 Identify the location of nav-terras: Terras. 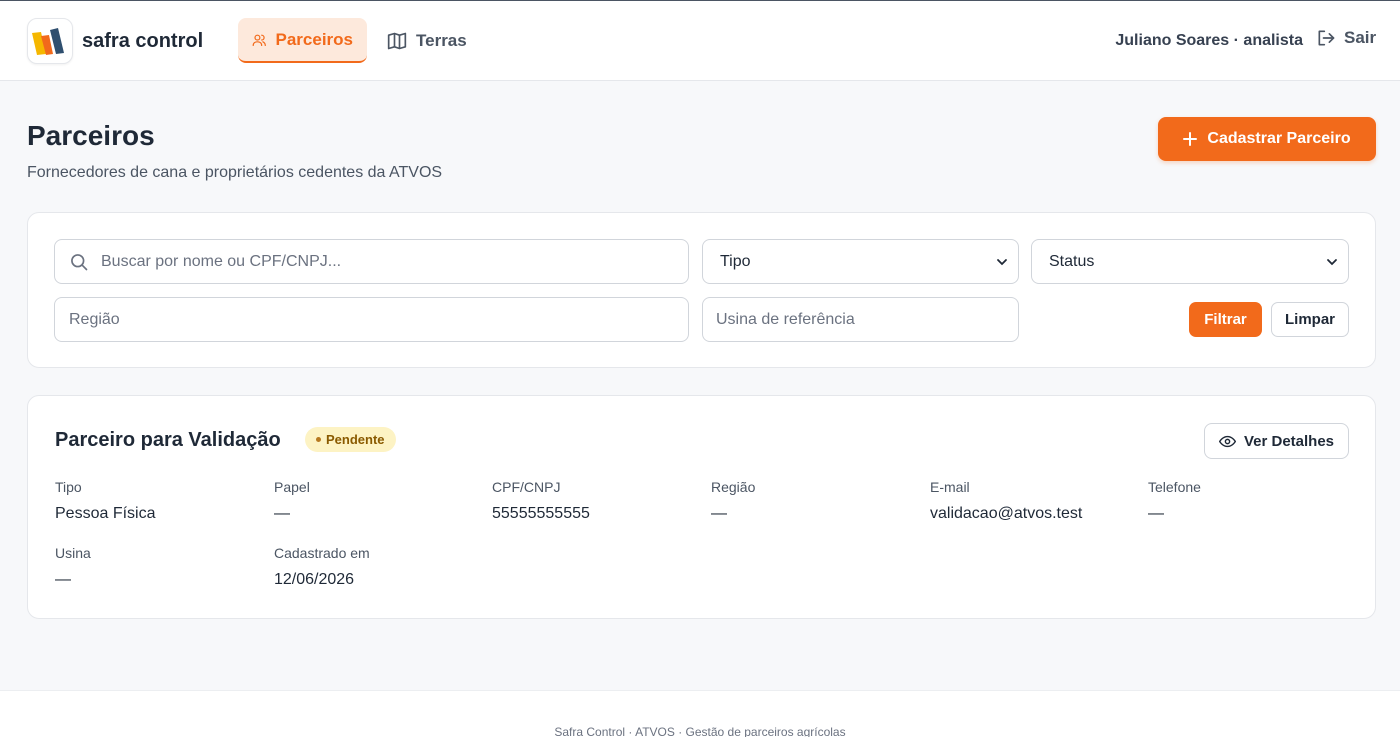
(427, 40).